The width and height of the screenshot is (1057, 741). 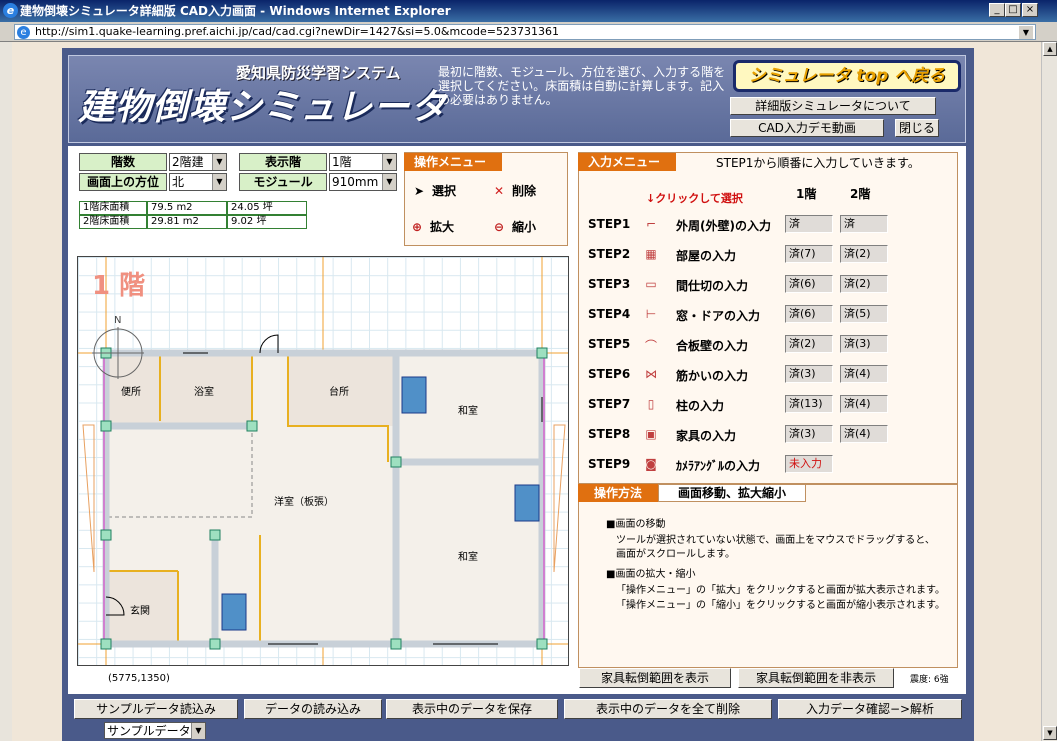 I want to click on cursor-icon: ➤, so click(x=419, y=191).